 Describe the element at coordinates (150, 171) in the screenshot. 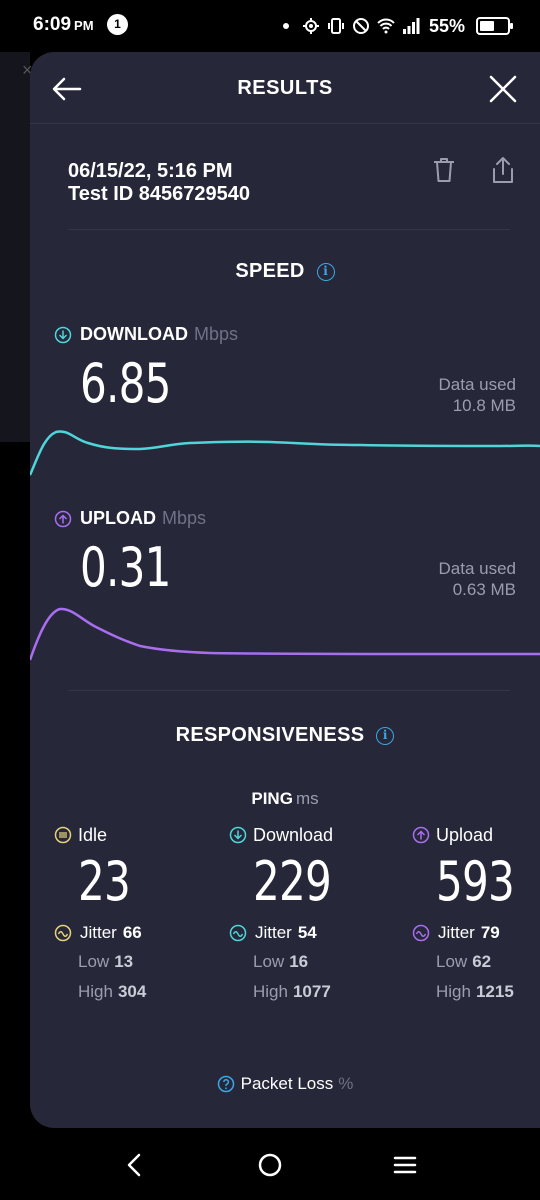

I see `test-datetime: 06/15/22, 5:16 PM` at that location.